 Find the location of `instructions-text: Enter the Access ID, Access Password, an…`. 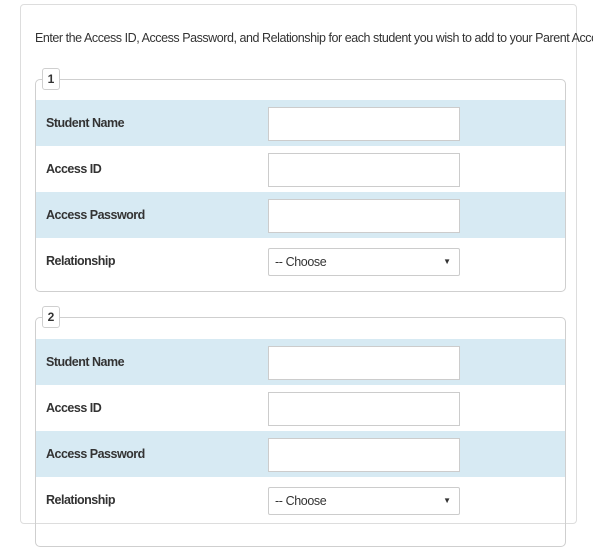

instructions-text: Enter the Access ID, Access Password, an… is located at coordinates (314, 38).